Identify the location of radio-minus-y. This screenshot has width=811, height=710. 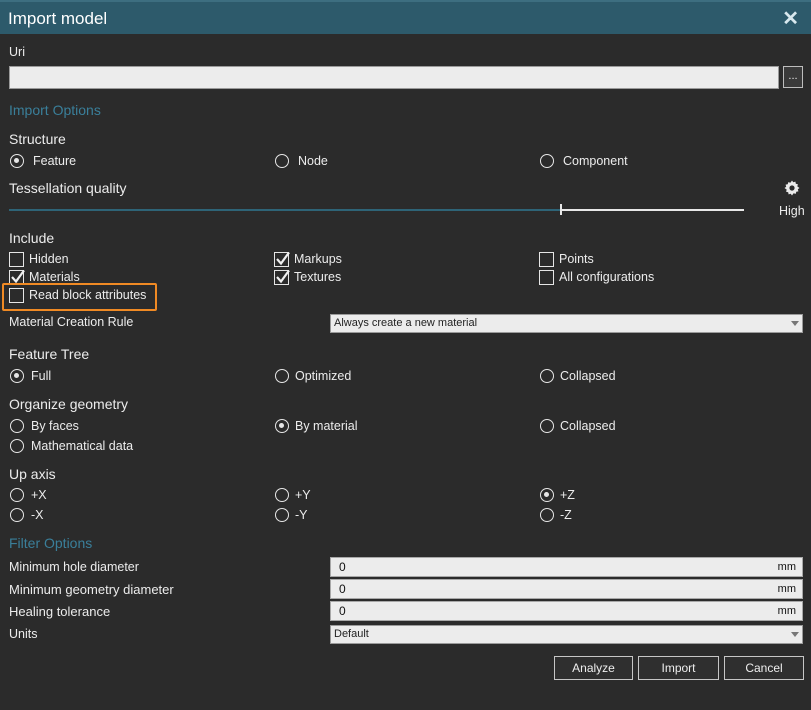
(282, 515).